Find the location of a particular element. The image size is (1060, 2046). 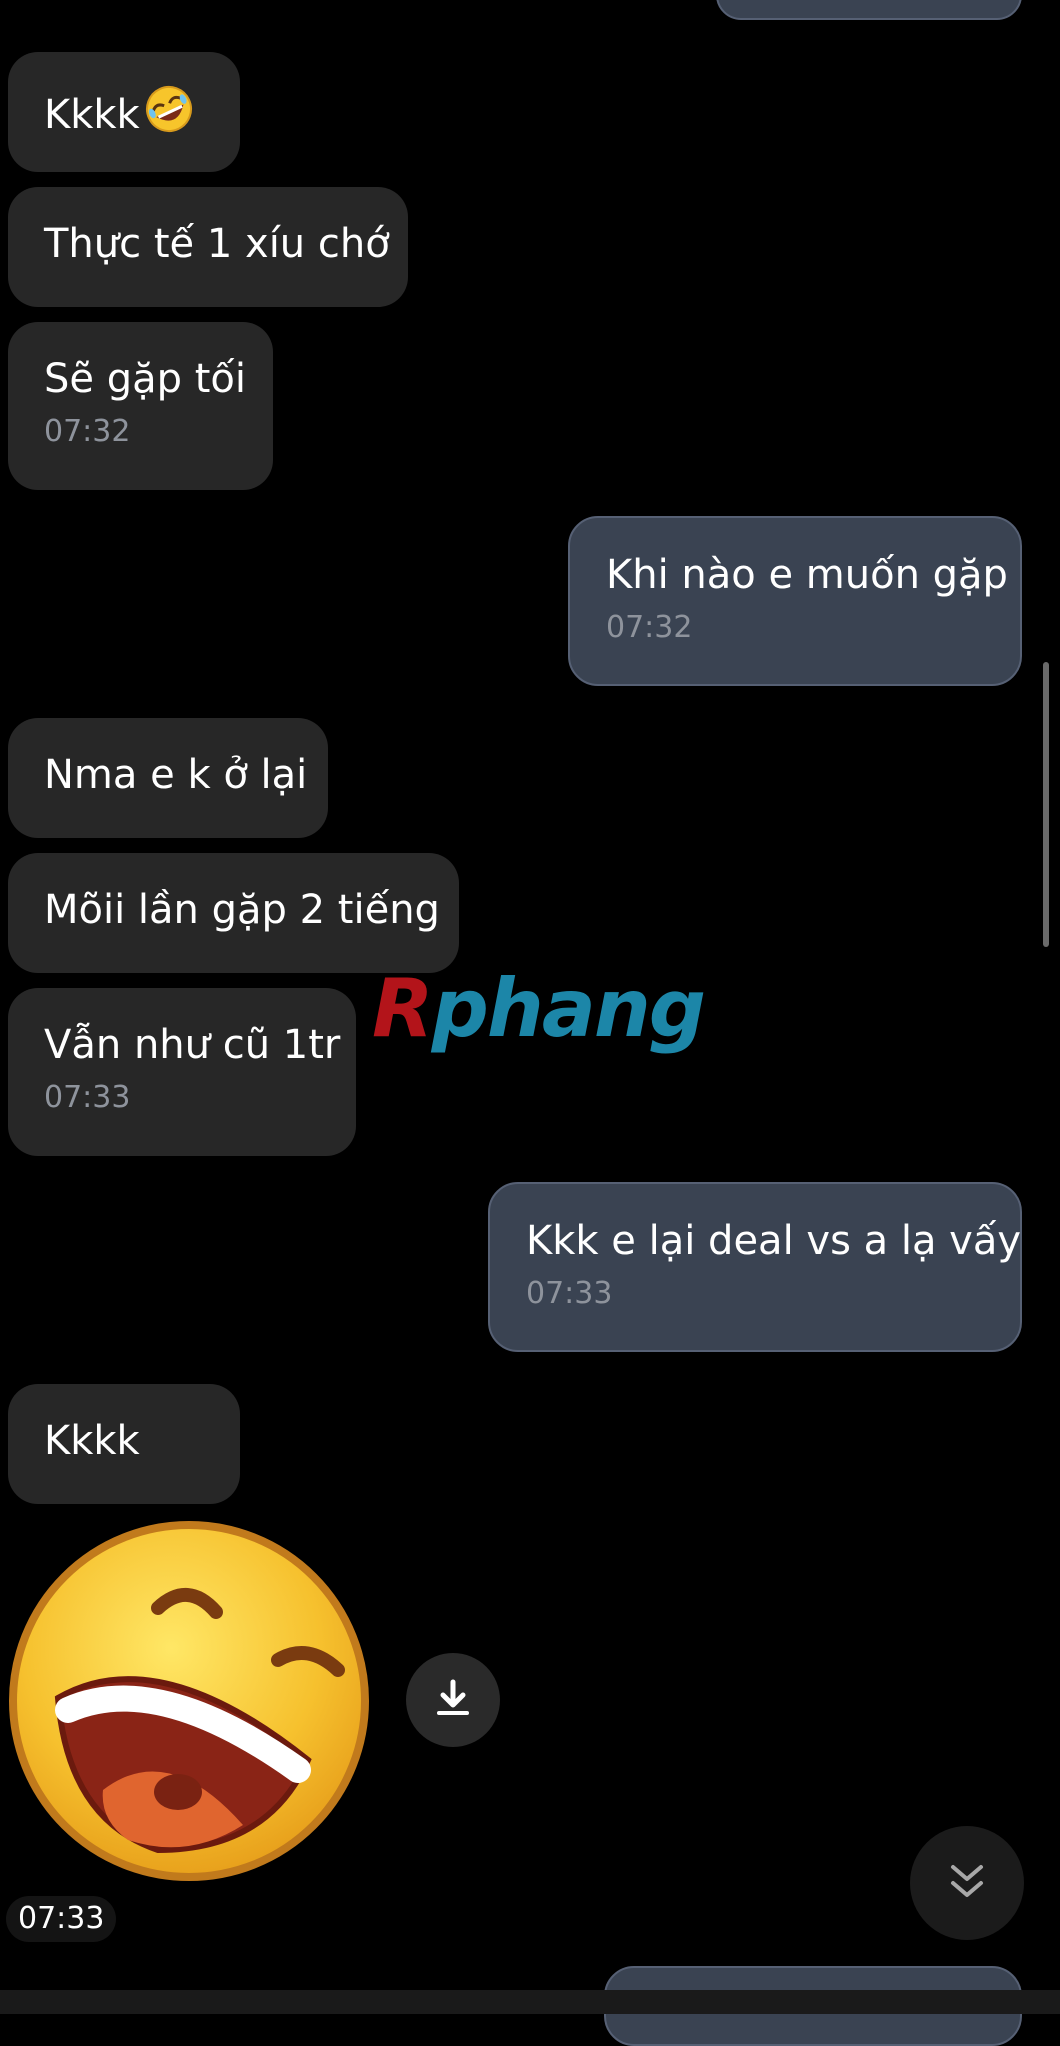

sticker-timestamp: 07:33 is located at coordinates (61, 1919).